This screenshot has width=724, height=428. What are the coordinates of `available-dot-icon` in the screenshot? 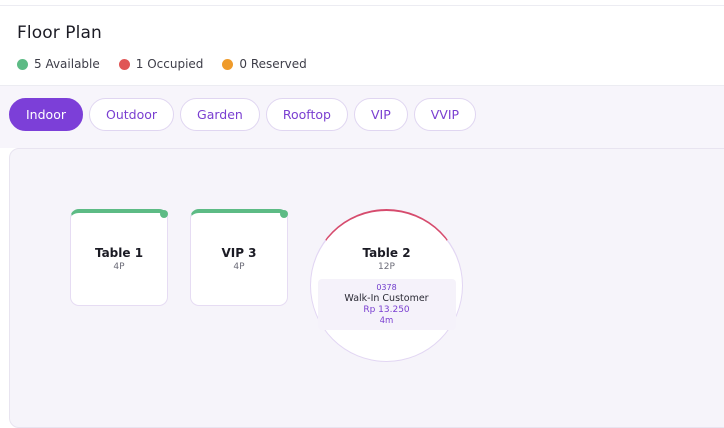 It's located at (22, 64).